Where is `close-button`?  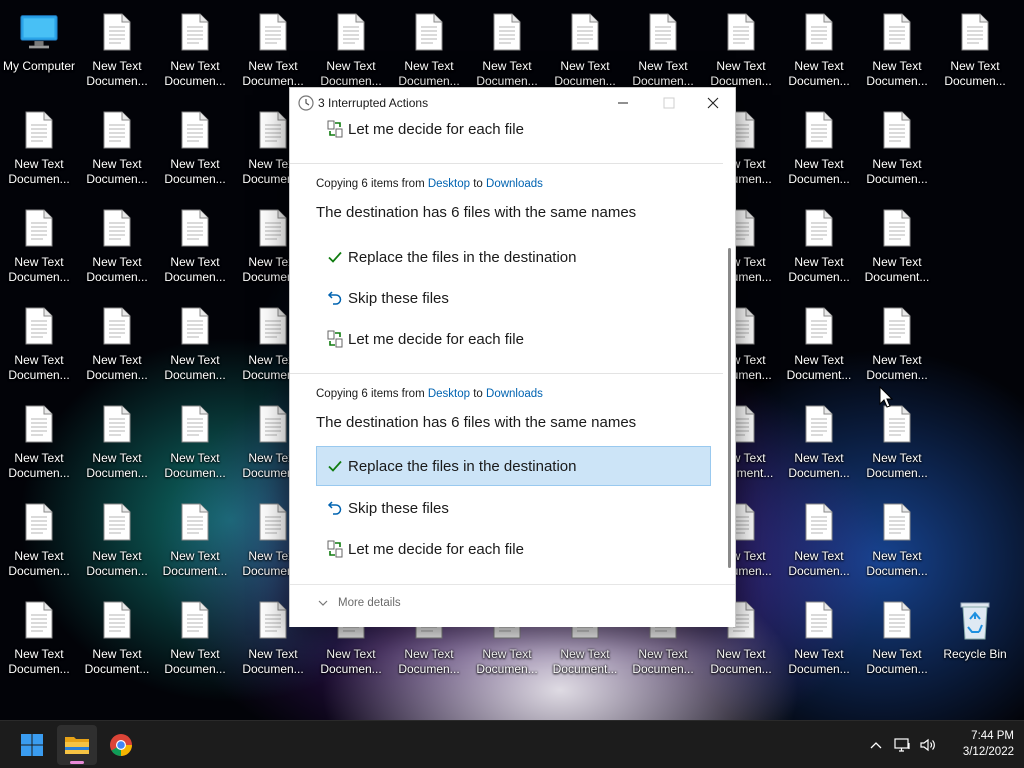 close-button is located at coordinates (713, 103).